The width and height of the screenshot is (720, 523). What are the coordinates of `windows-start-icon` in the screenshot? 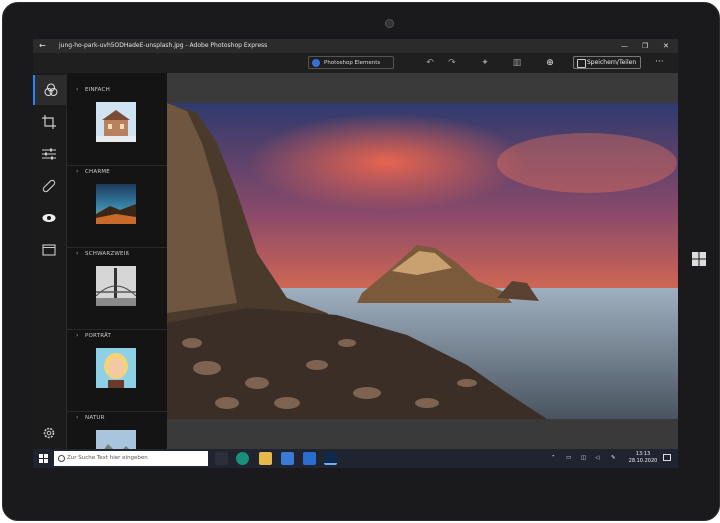 It's located at (43, 458).